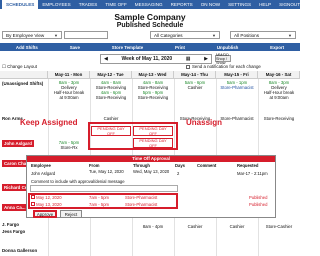 This screenshot has height=256, width=320. I want to click on week-navigator: ◀ Week of May 11, 2020 ▦ ▶, so click(156, 59).